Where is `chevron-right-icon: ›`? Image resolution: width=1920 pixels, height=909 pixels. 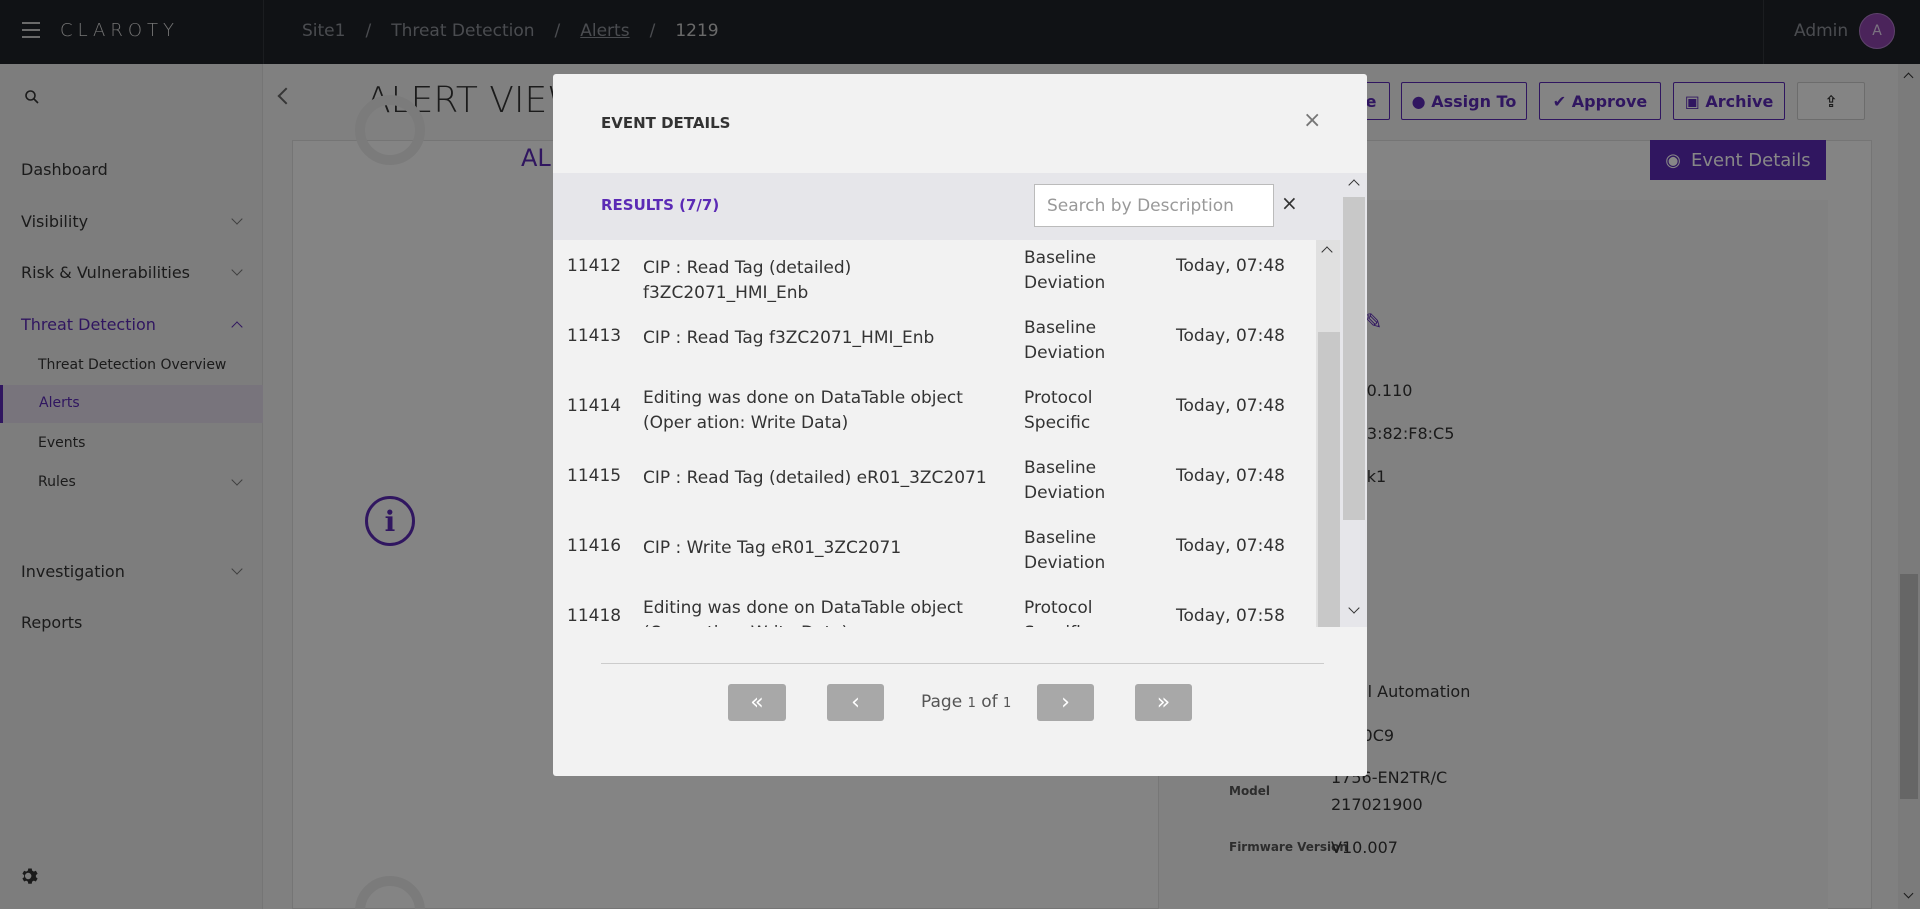
chevron-right-icon: › is located at coordinates (1065, 702).